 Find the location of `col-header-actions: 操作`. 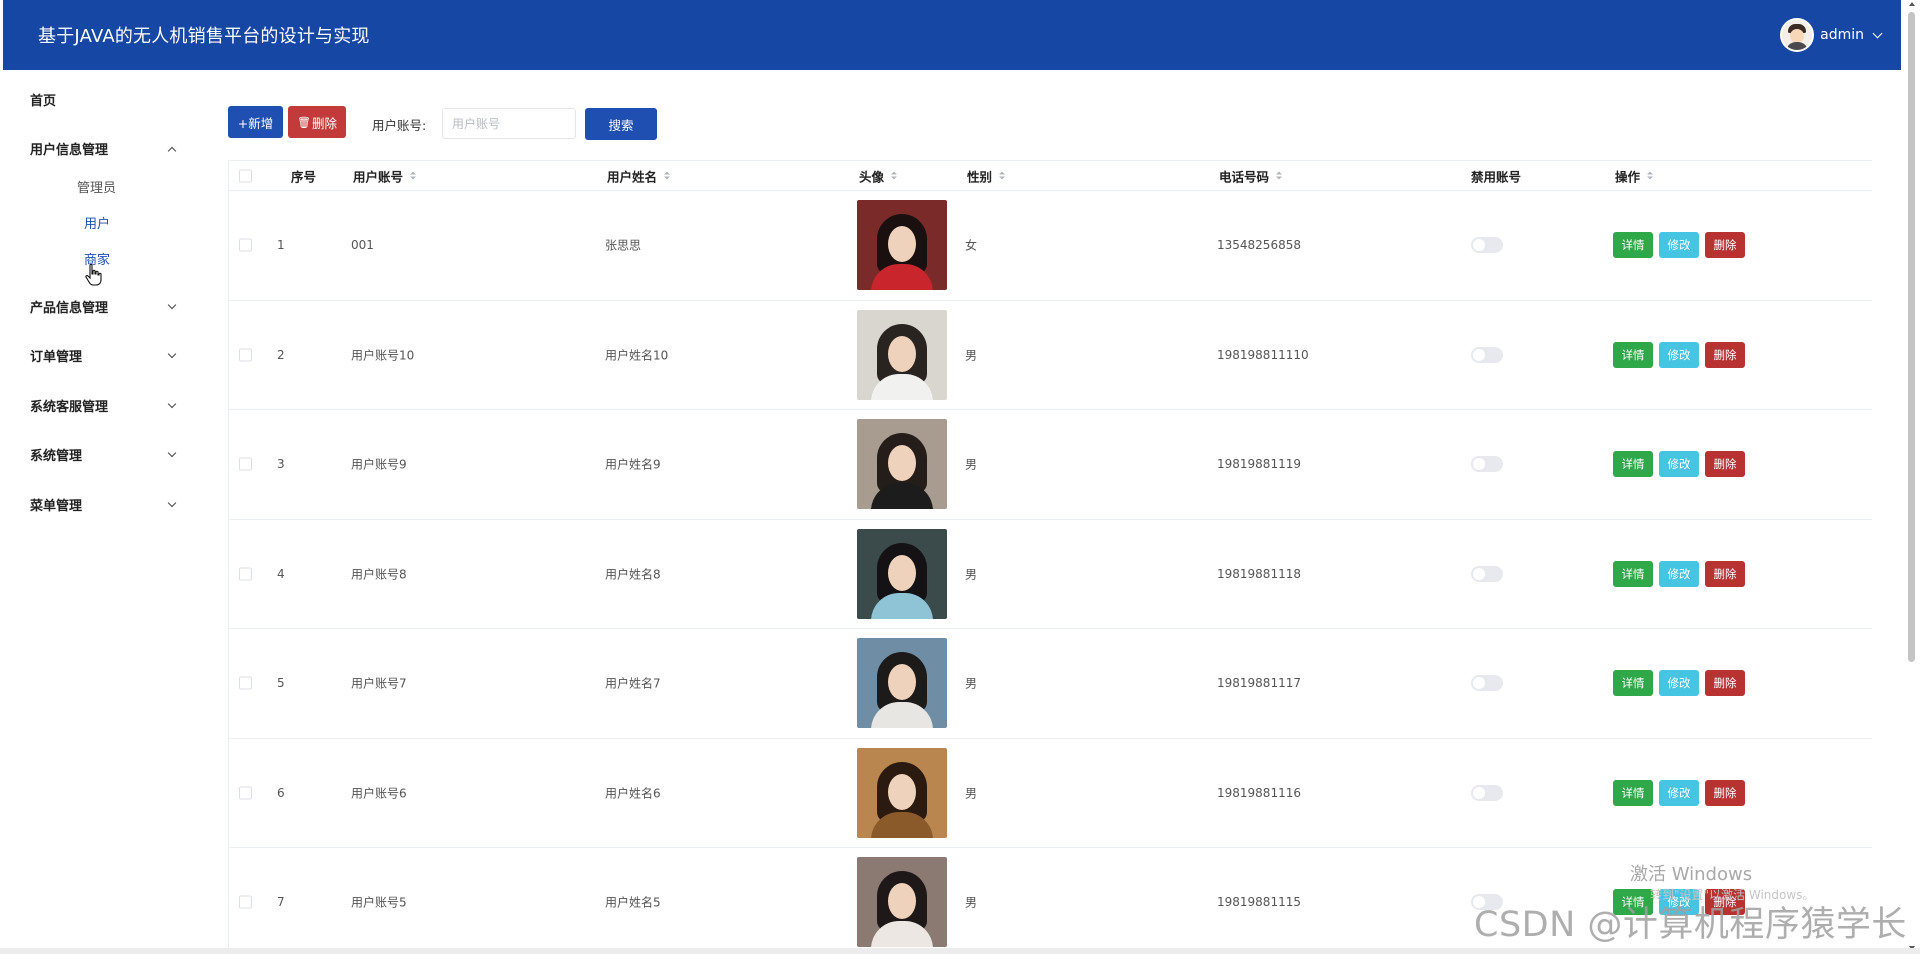

col-header-actions: 操作 is located at coordinates (1634, 175).